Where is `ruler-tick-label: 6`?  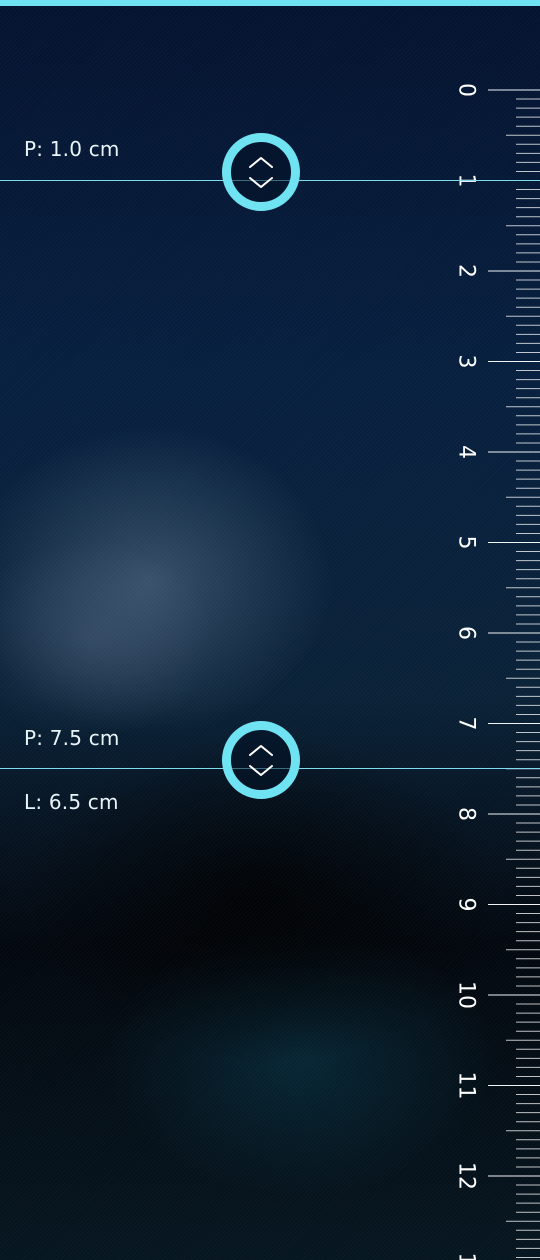
ruler-tick-label: 6 is located at coordinates (466, 633).